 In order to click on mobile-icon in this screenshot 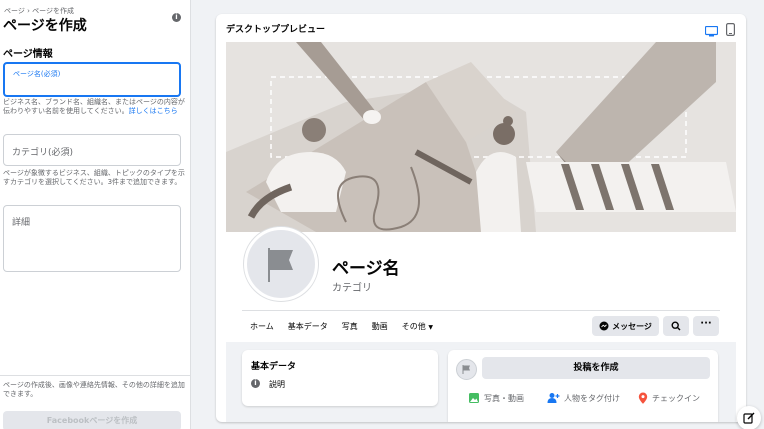, I will do `click(731, 30)`.